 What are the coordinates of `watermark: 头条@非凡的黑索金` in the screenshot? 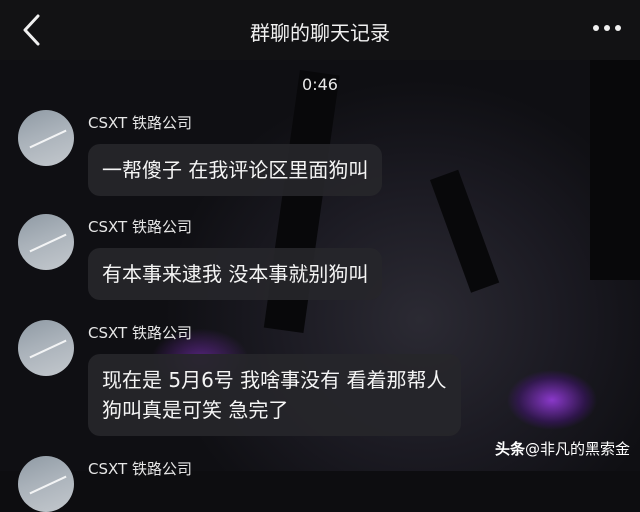 It's located at (562, 448).